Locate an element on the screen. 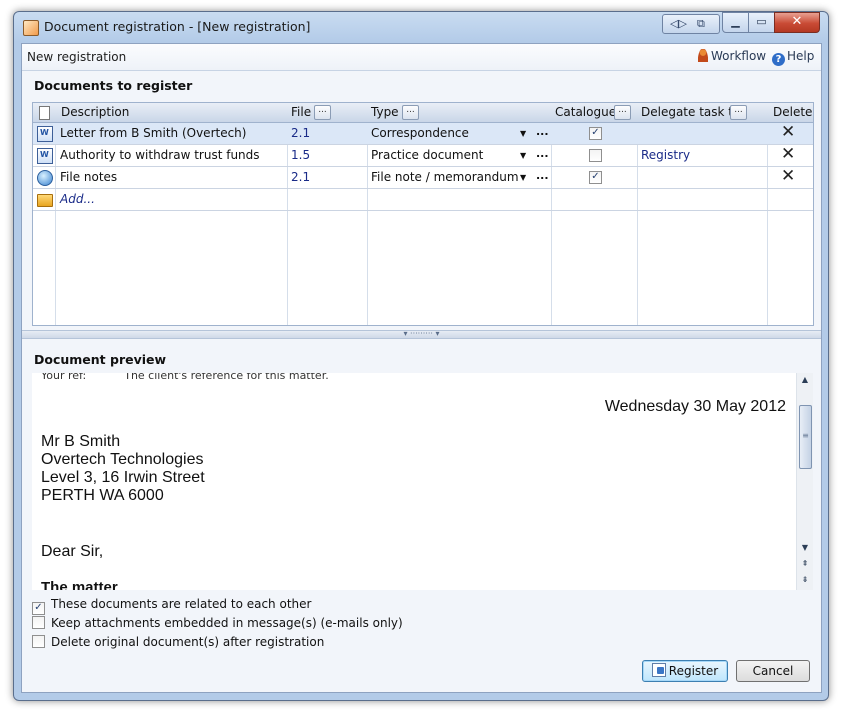 This screenshot has width=847, height=719. person-icon is located at coordinates (703, 55).